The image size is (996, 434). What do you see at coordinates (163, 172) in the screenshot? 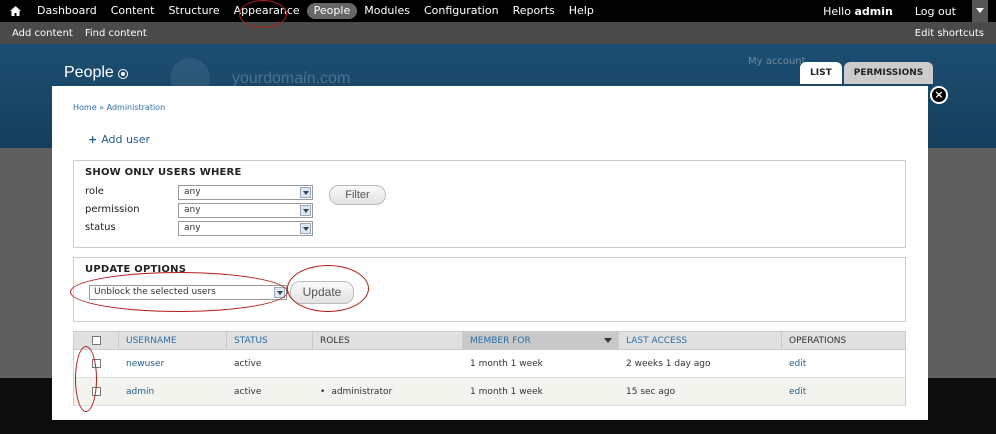
I see `filter-legend: SHOW ONLY USERS WHERE` at bounding box center [163, 172].